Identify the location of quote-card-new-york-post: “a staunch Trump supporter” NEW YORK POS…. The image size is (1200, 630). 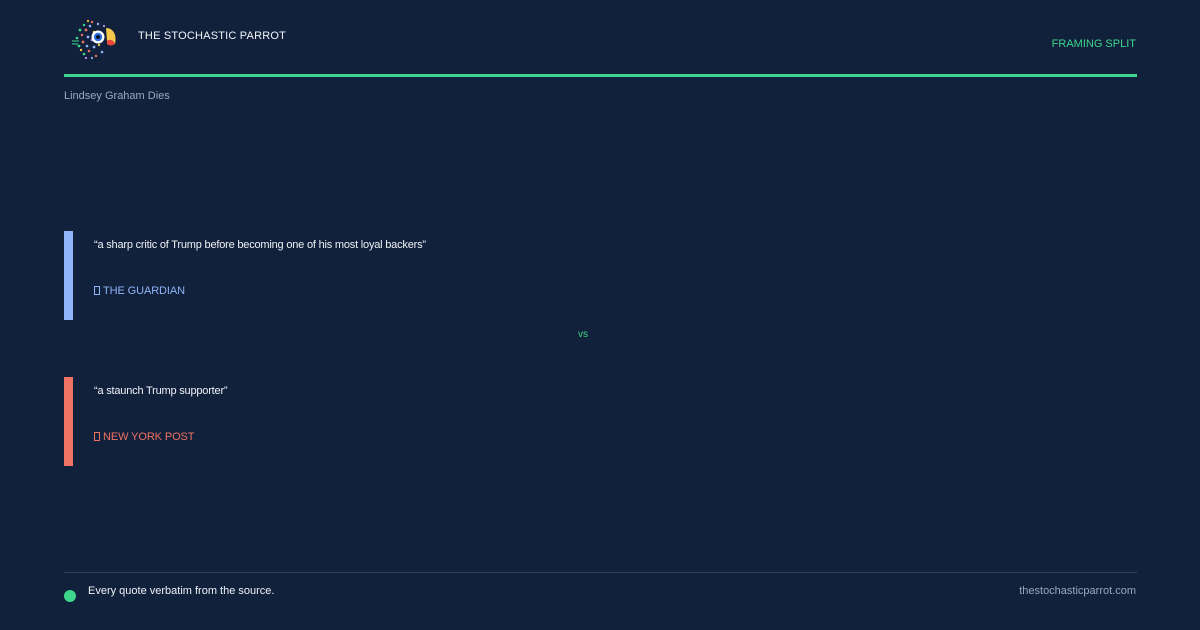
(600, 421).